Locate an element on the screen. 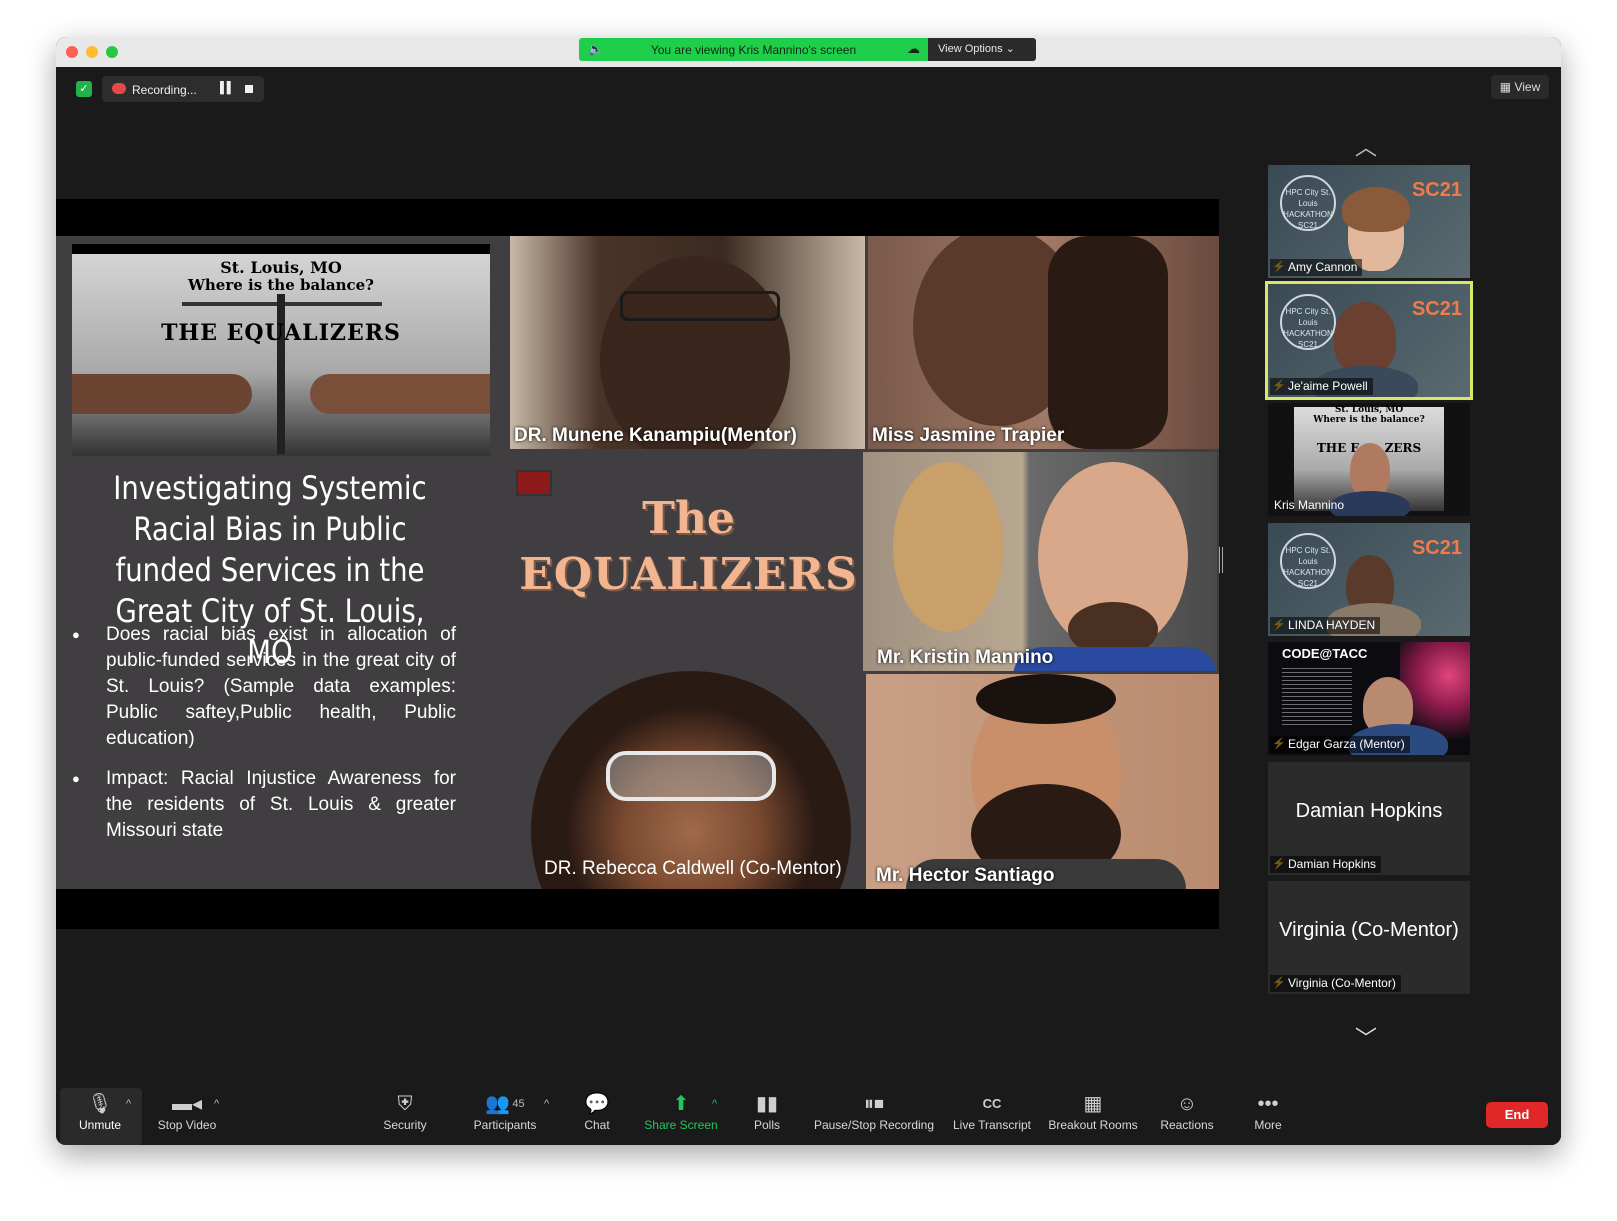 Image resolution: width=1617 pixels, height=1221 pixels. recording-indicator: Recording... ▌▌ is located at coordinates (183, 89).